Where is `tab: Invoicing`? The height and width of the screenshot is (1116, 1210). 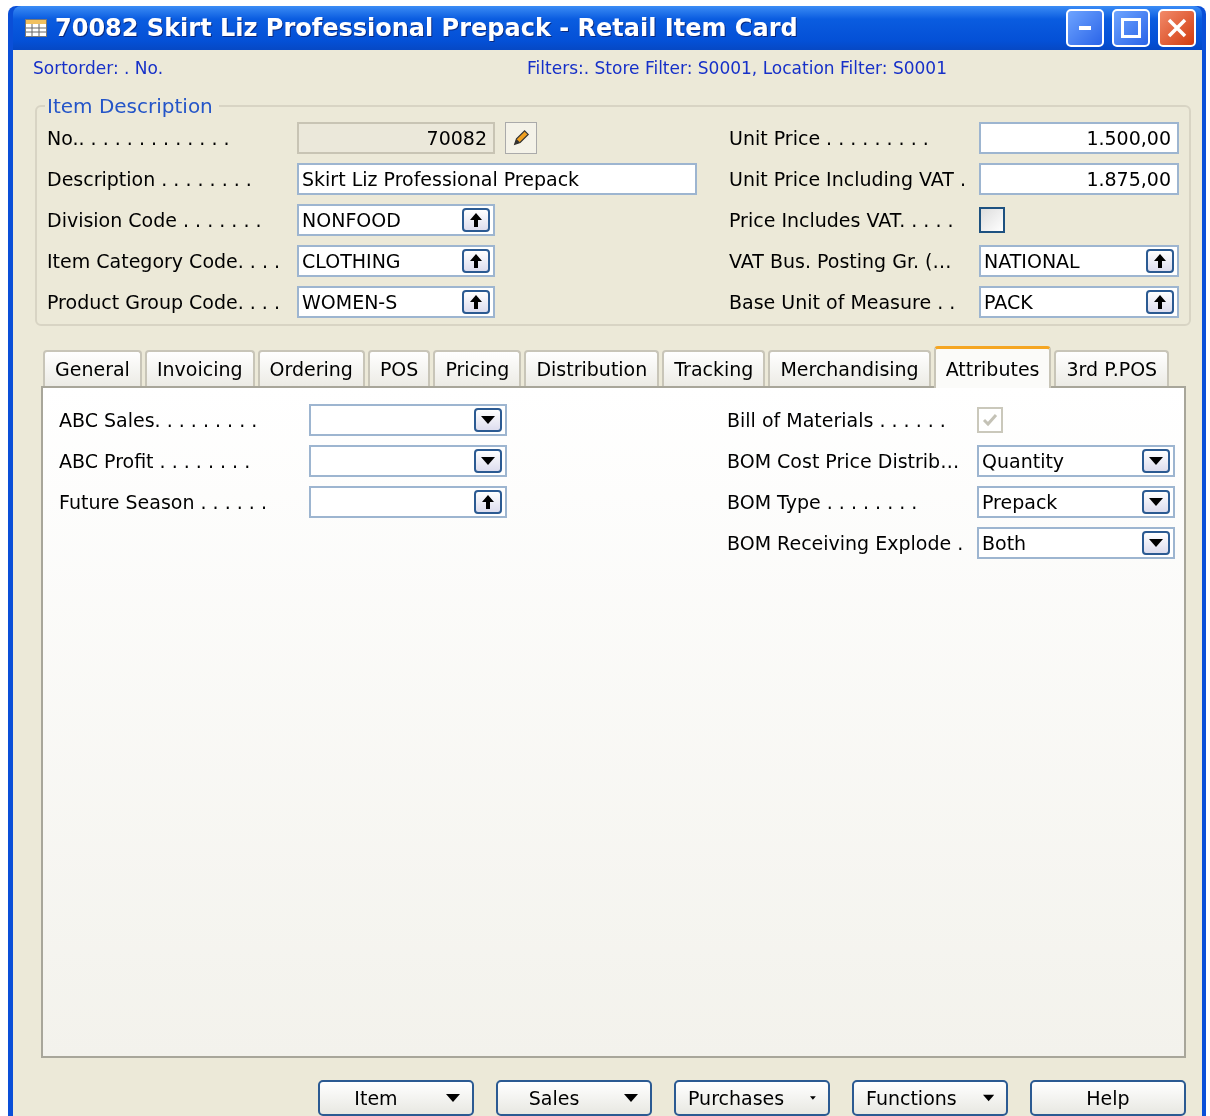 tab: Invoicing is located at coordinates (199, 368).